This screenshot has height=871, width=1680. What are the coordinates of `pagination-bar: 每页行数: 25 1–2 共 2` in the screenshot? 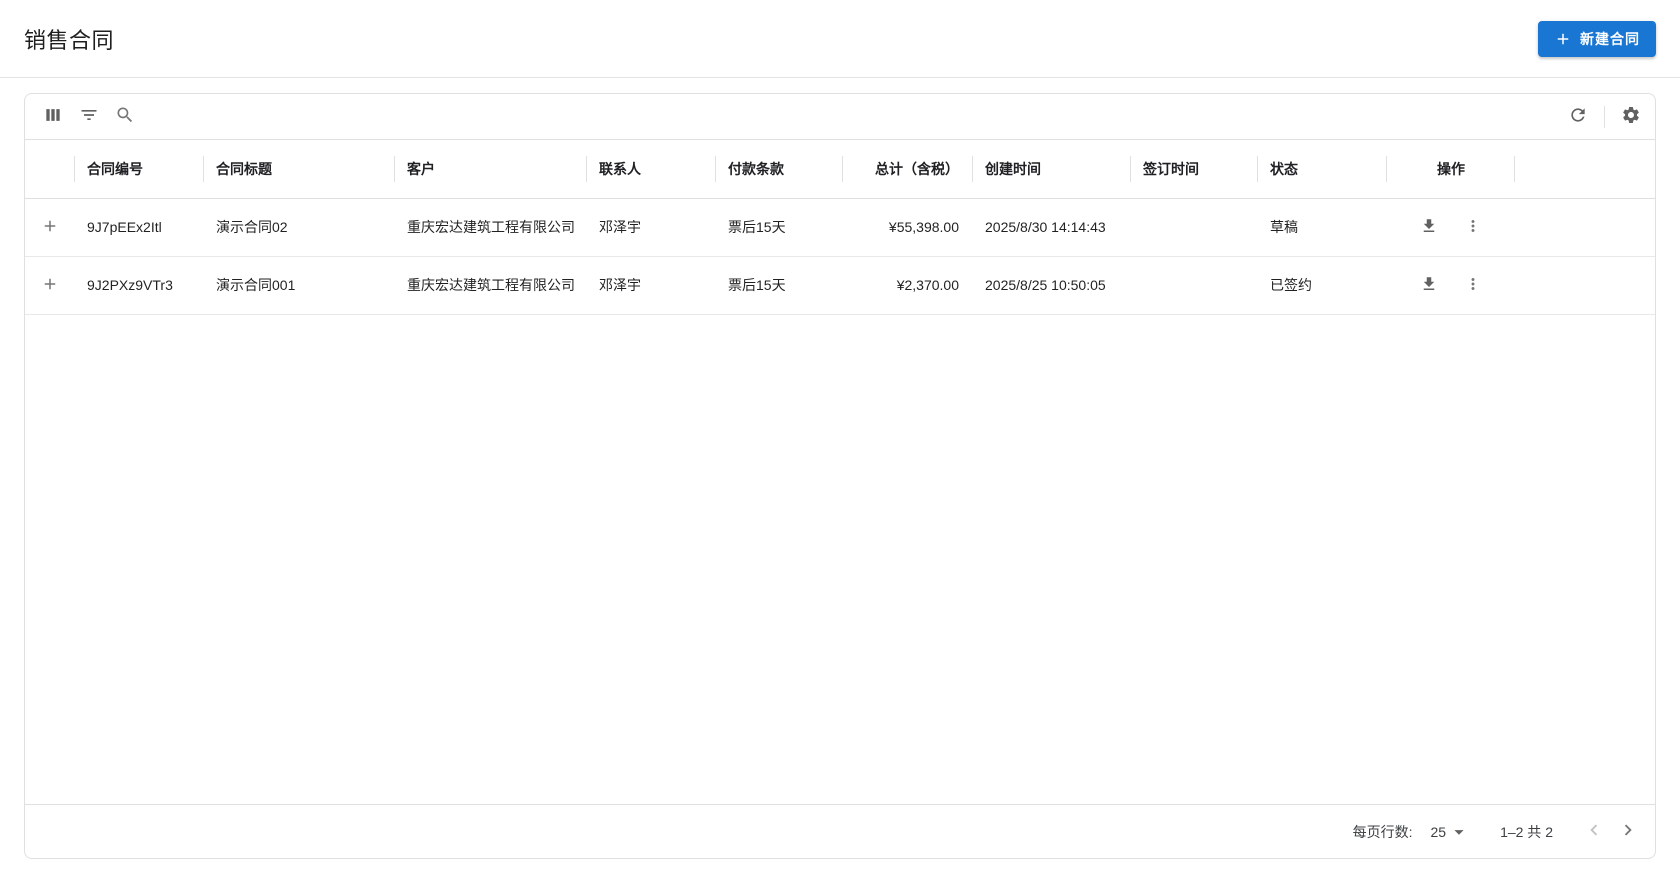 It's located at (840, 831).